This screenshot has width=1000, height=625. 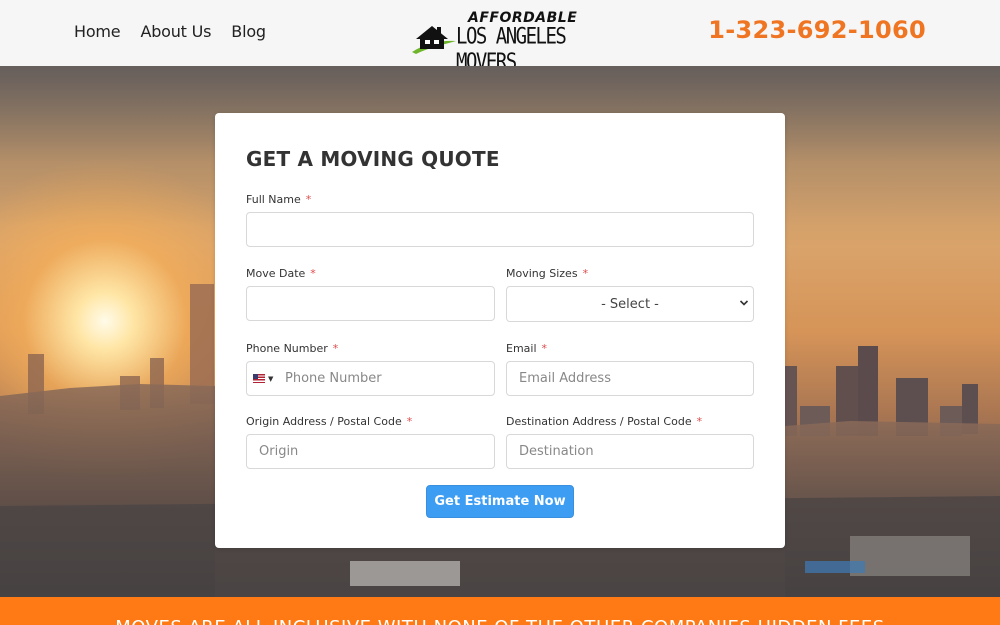 I want to click on destination-placeholder: Destination, so click(x=556, y=451).